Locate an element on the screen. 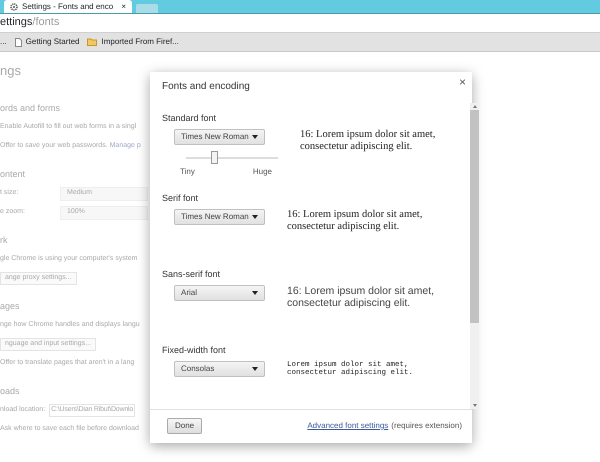 The image size is (600, 462). font-select: Consolas is located at coordinates (219, 368).